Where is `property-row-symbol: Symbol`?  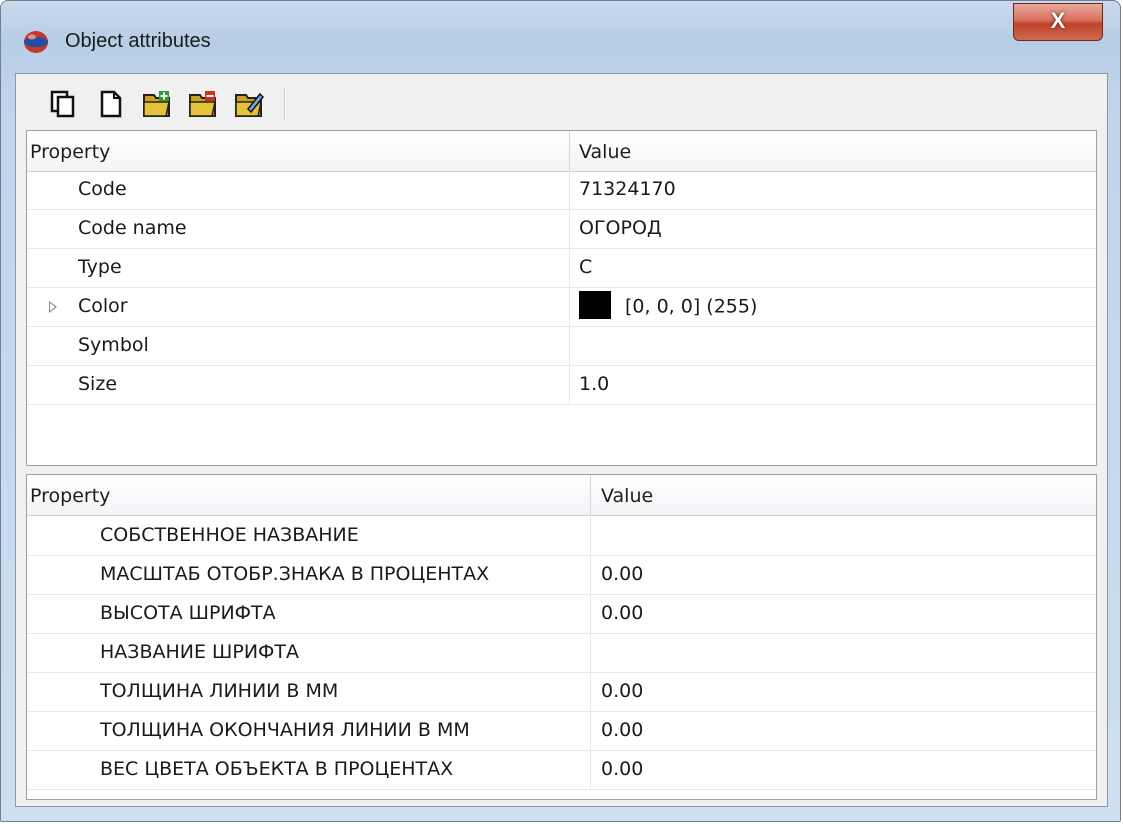 property-row-symbol: Symbol is located at coordinates (561, 346).